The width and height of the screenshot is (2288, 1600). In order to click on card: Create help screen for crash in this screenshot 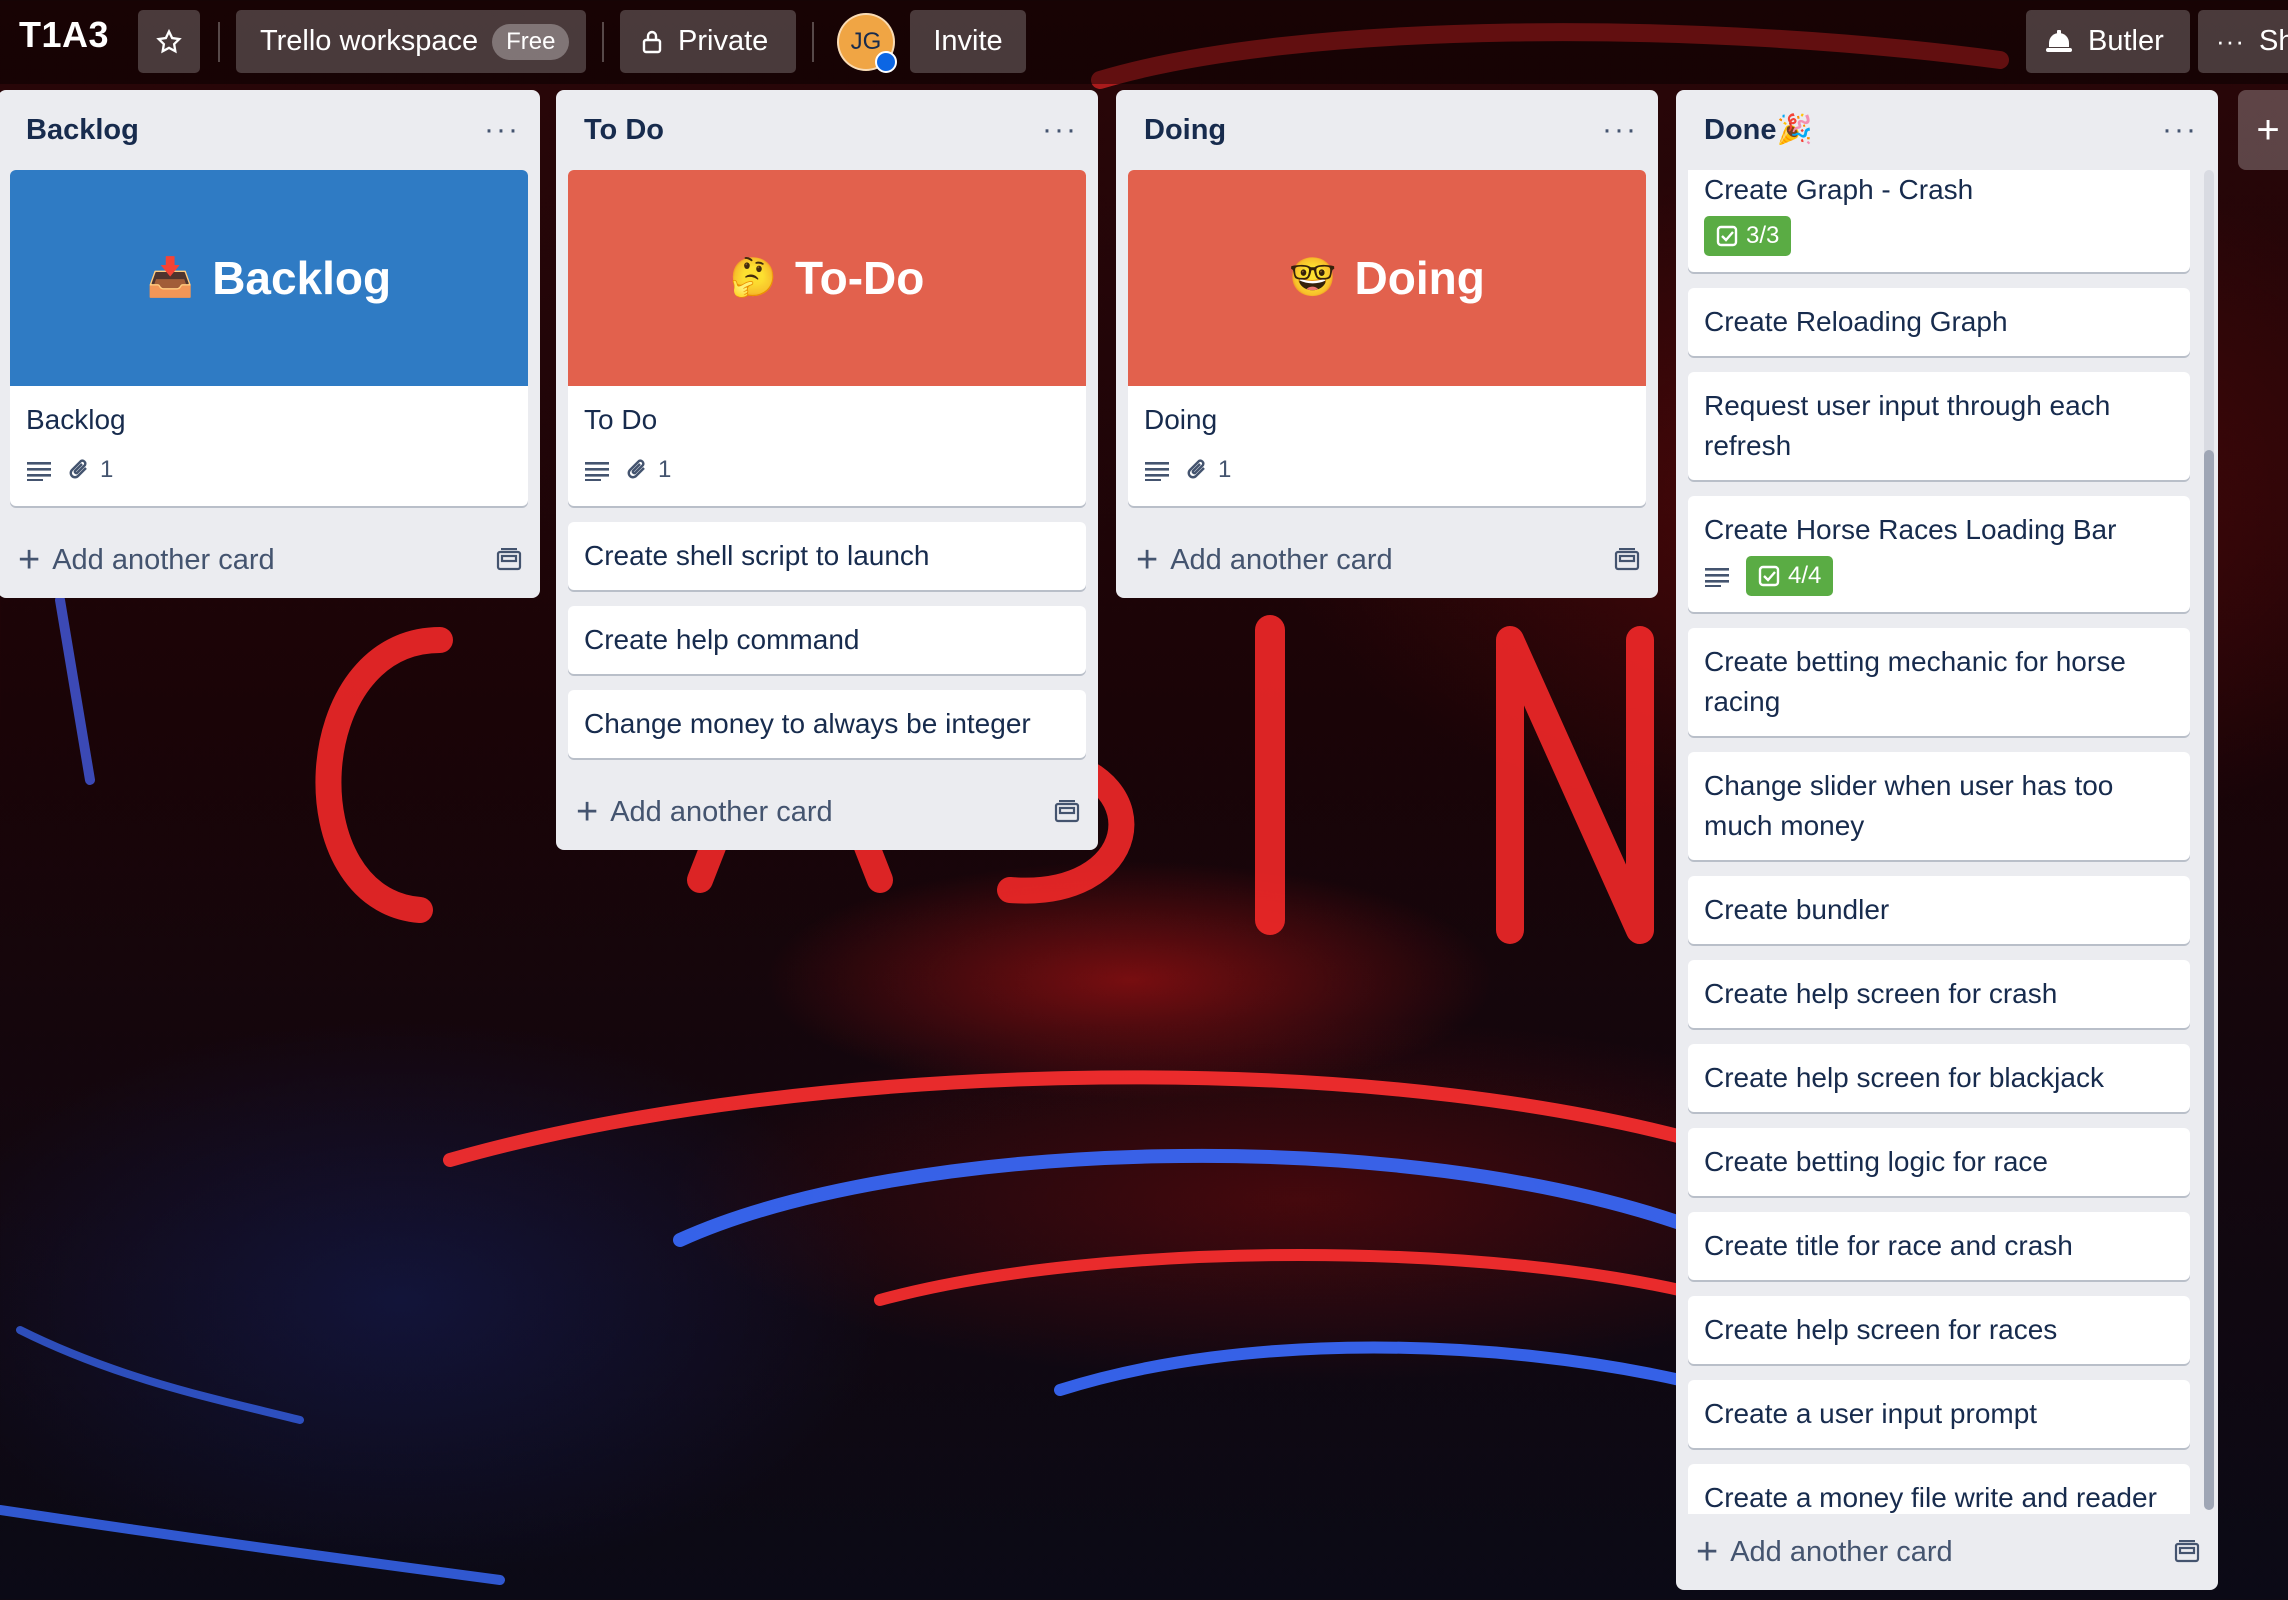, I will do `click(1939, 994)`.